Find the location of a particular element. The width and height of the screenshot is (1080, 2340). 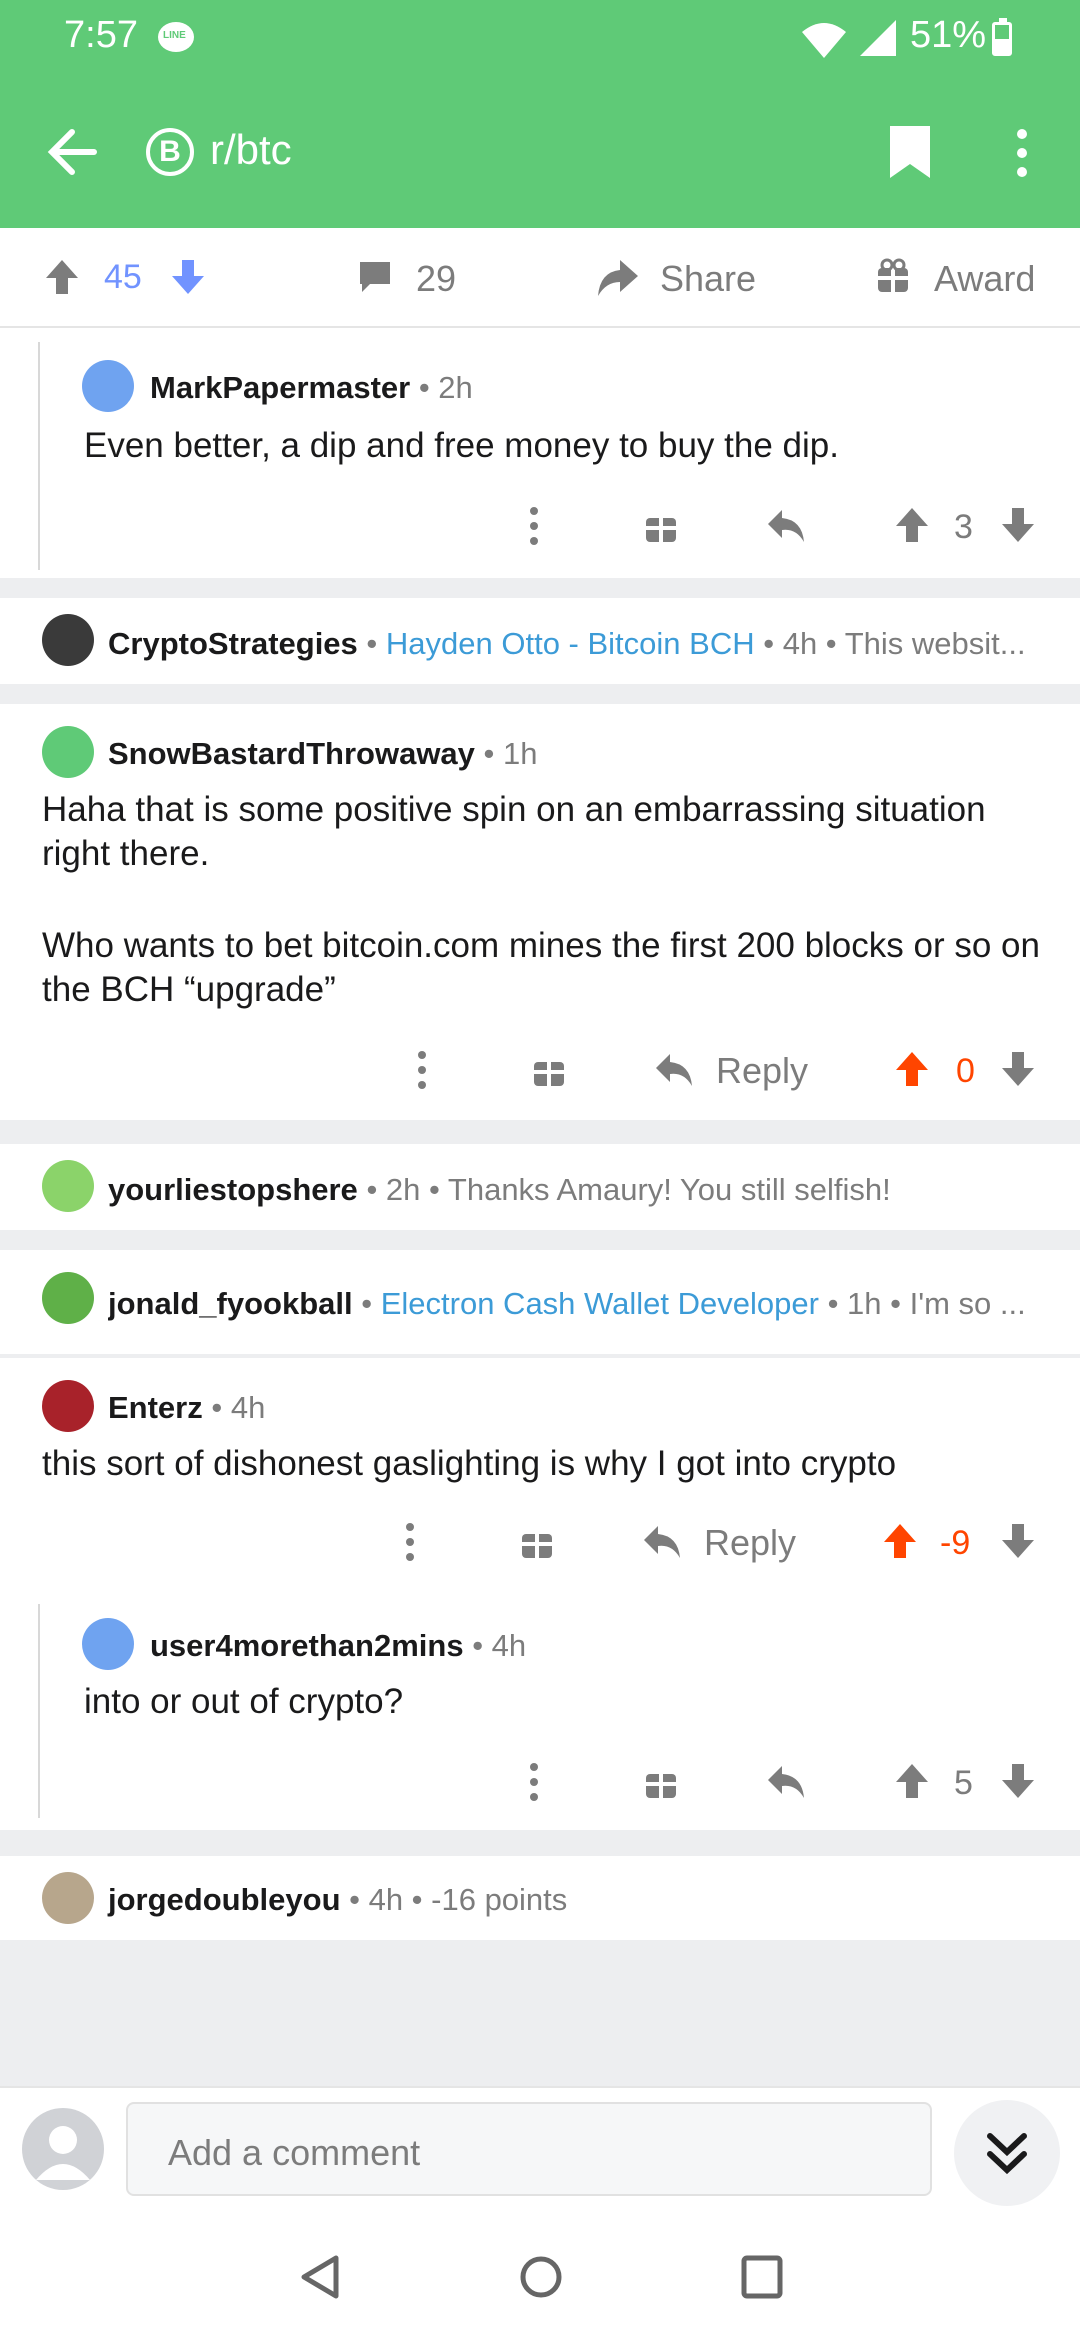

overflow-menu-icon is located at coordinates (1022, 153).